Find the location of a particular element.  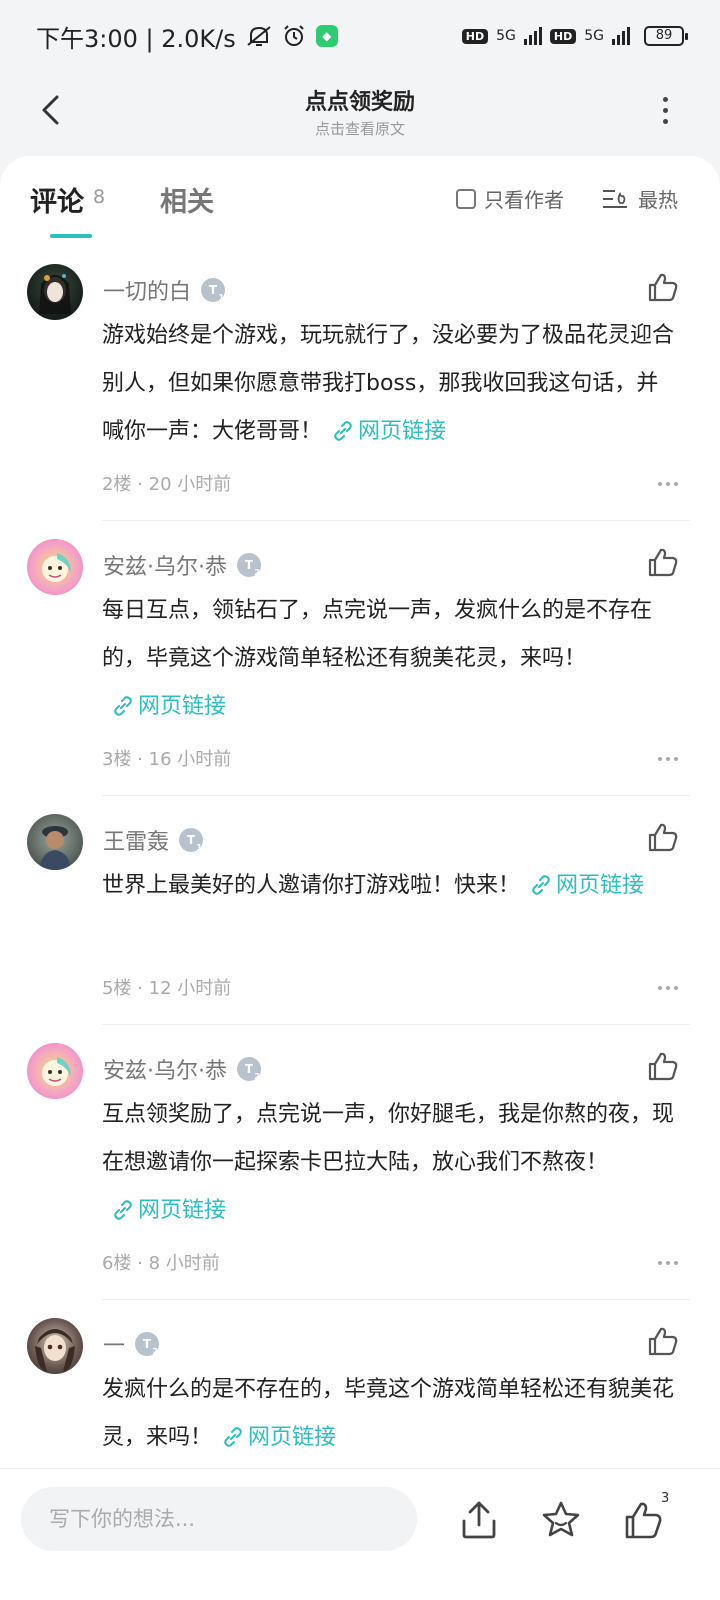

tab-bar: 评论 8 相关 只看作者 最热 is located at coordinates (360, 200).